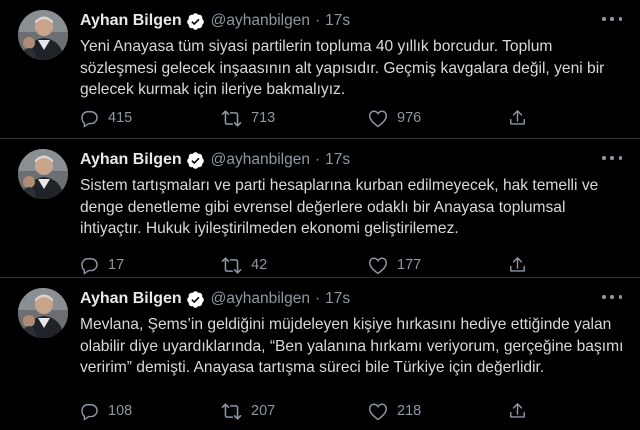  What do you see at coordinates (263, 118) in the screenshot?
I see `retweet-count: 713` at bounding box center [263, 118].